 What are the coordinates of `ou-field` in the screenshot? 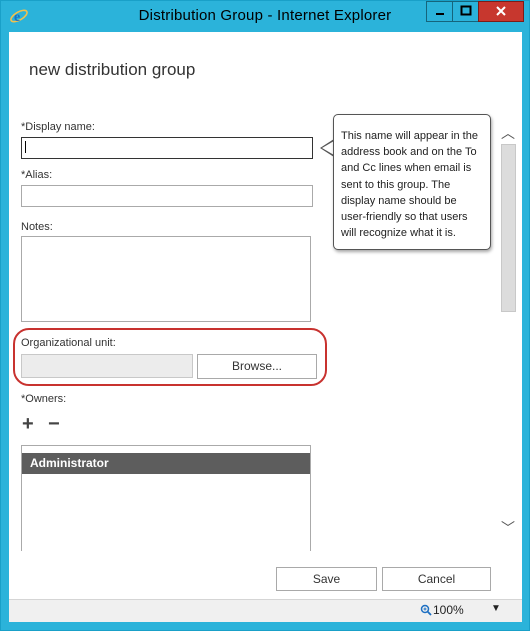 It's located at (107, 366).